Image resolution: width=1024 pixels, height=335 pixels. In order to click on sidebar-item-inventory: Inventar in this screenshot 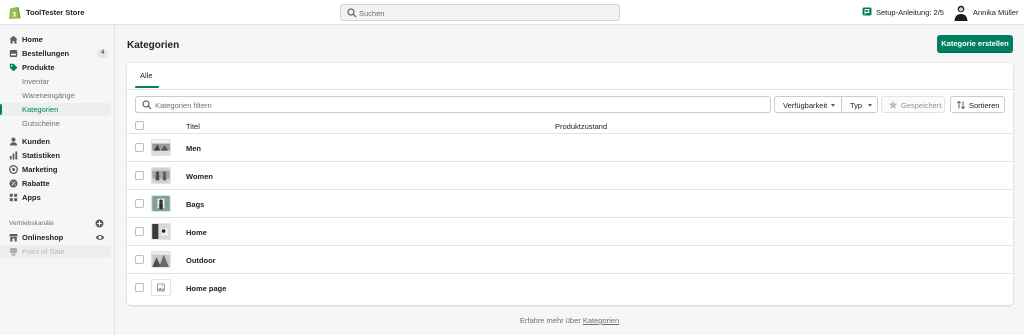, I will do `click(55, 81)`.